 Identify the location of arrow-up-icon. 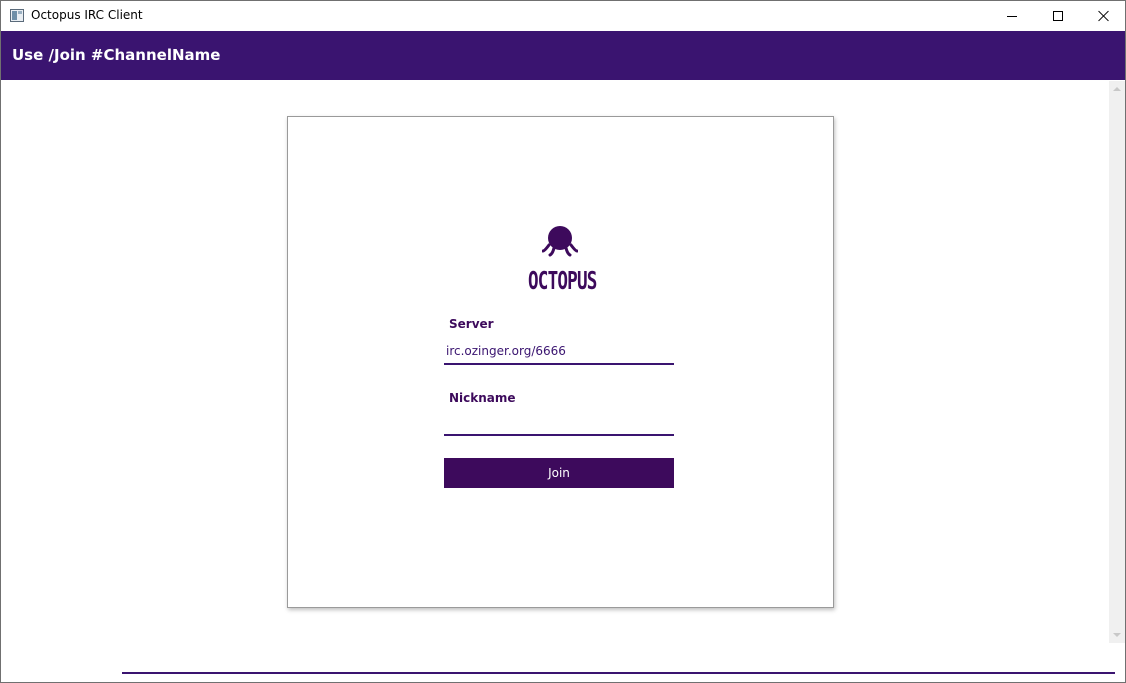
(1117, 89).